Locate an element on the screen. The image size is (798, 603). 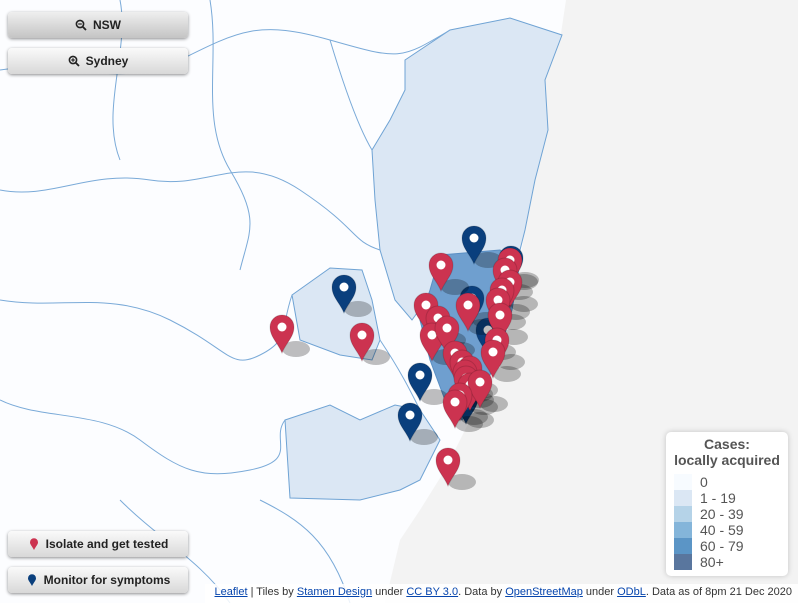
stamen-link: Stamen Design is located at coordinates (334, 592).